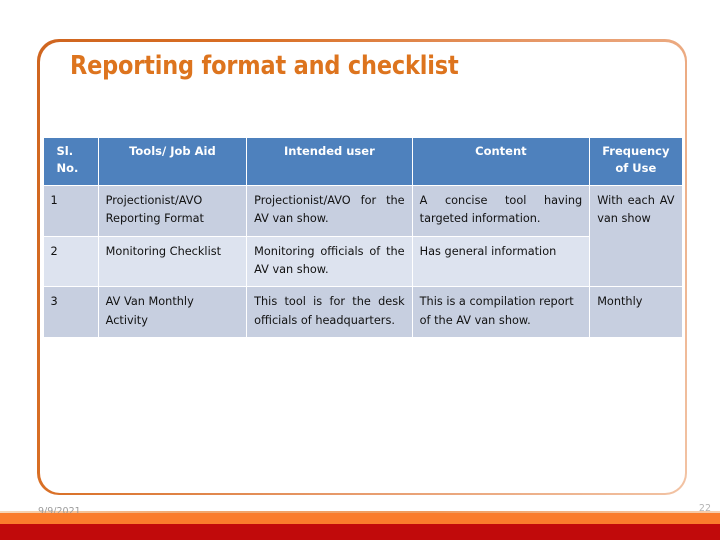  Describe the element at coordinates (70, 211) in the screenshot. I see `cell-sl-no: 1` at that location.